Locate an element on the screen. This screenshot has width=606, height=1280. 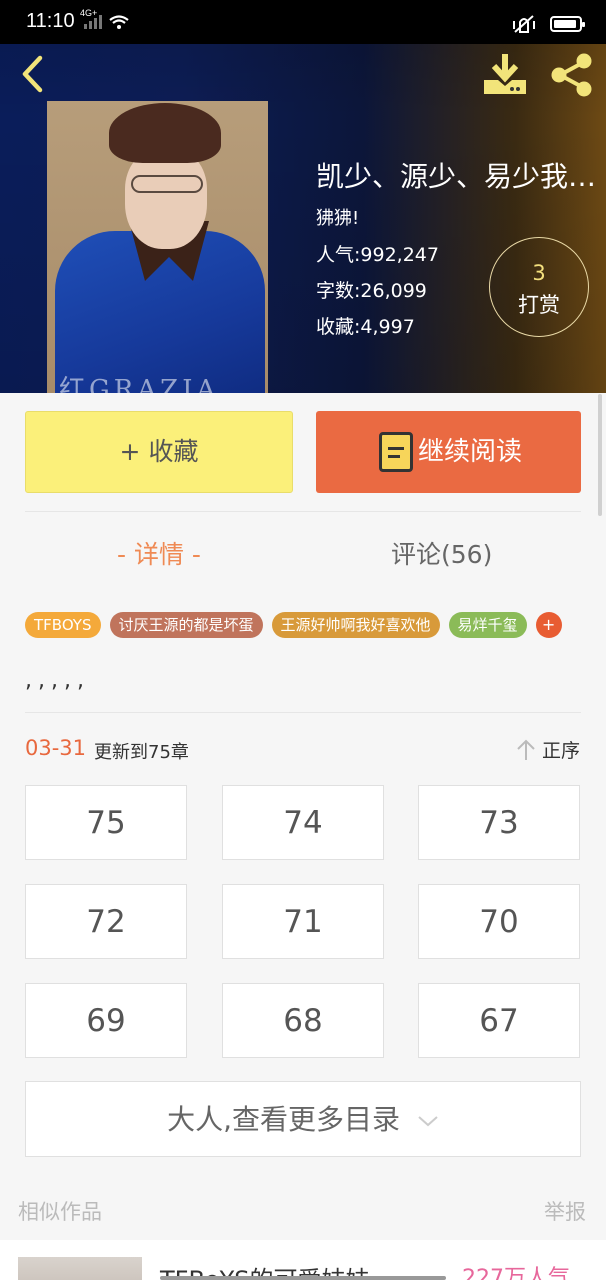
similar-works-heading: 相似作品 is located at coordinates (60, 1212).